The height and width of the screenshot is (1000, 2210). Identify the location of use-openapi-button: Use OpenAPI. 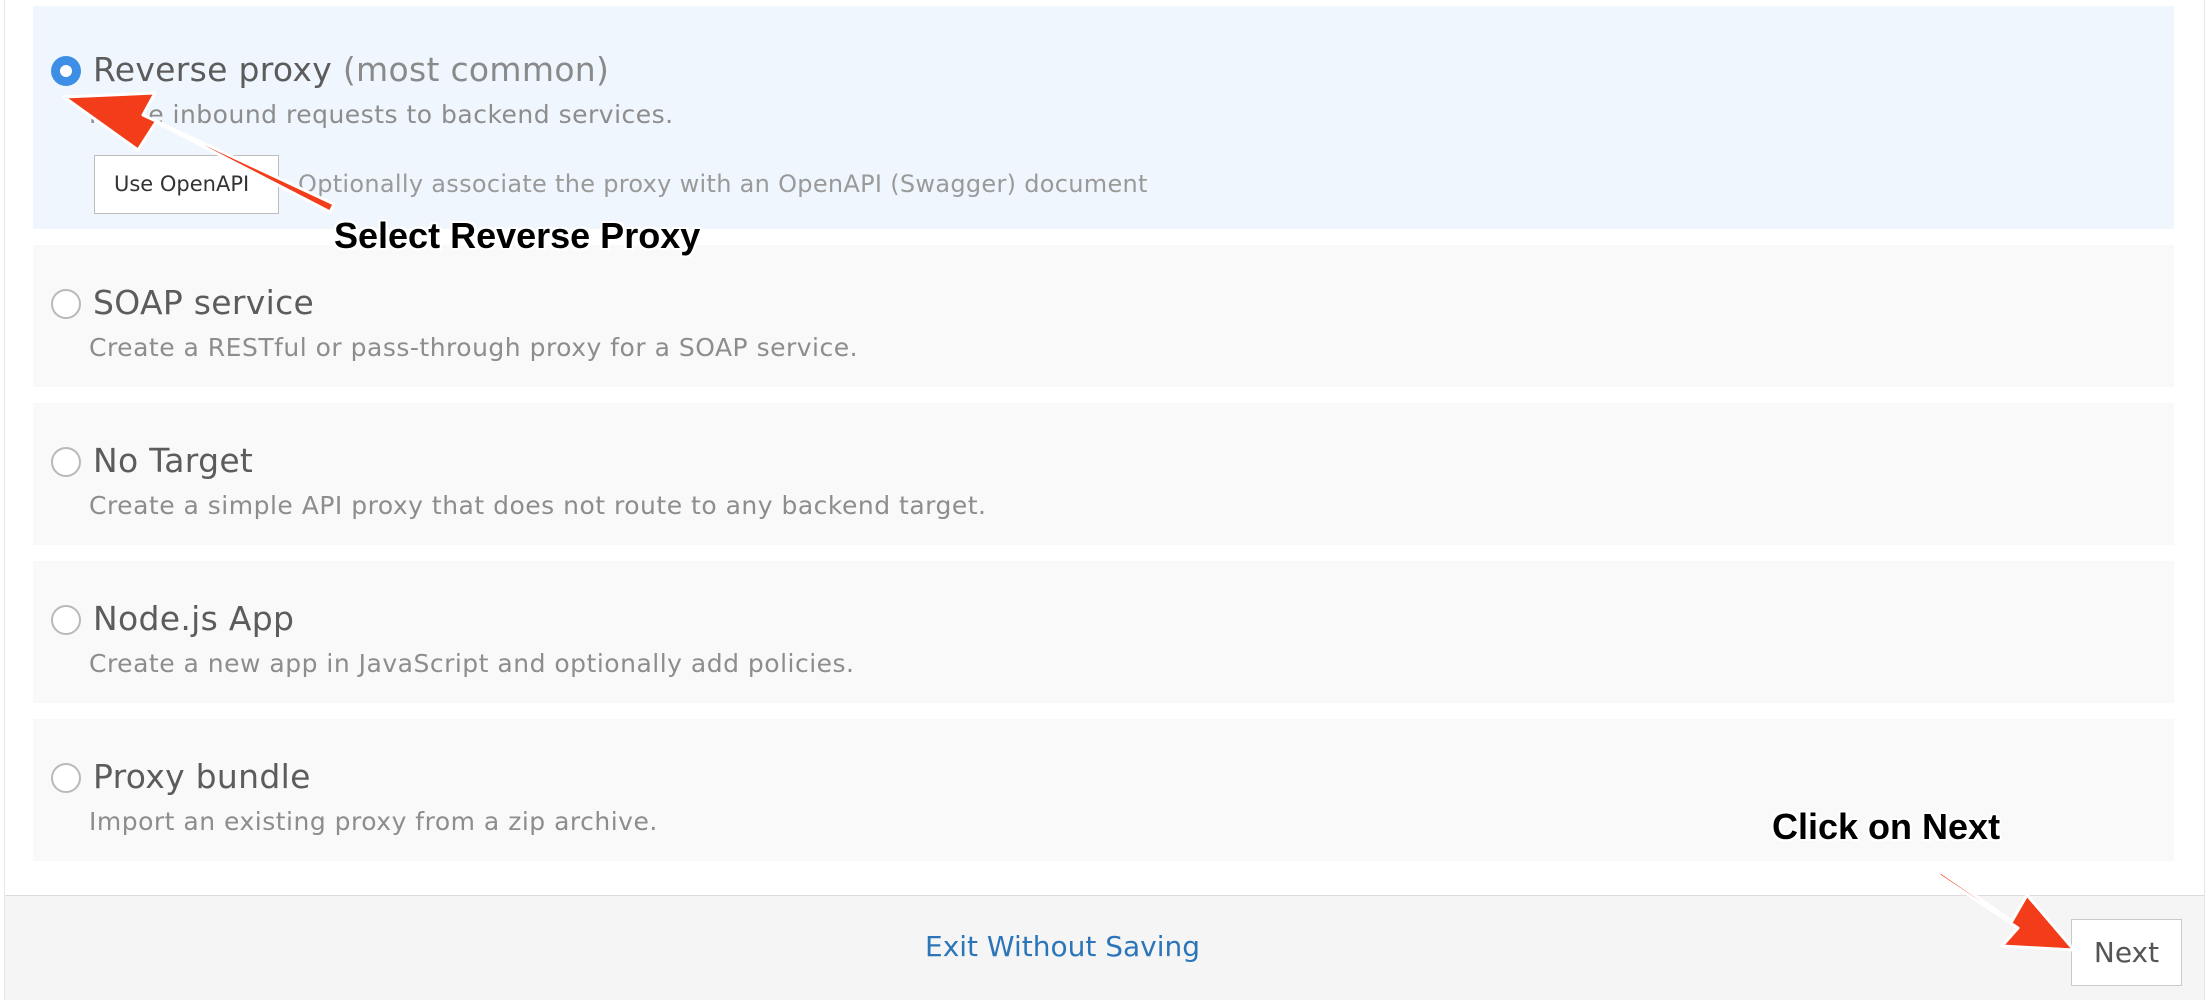
(186, 184).